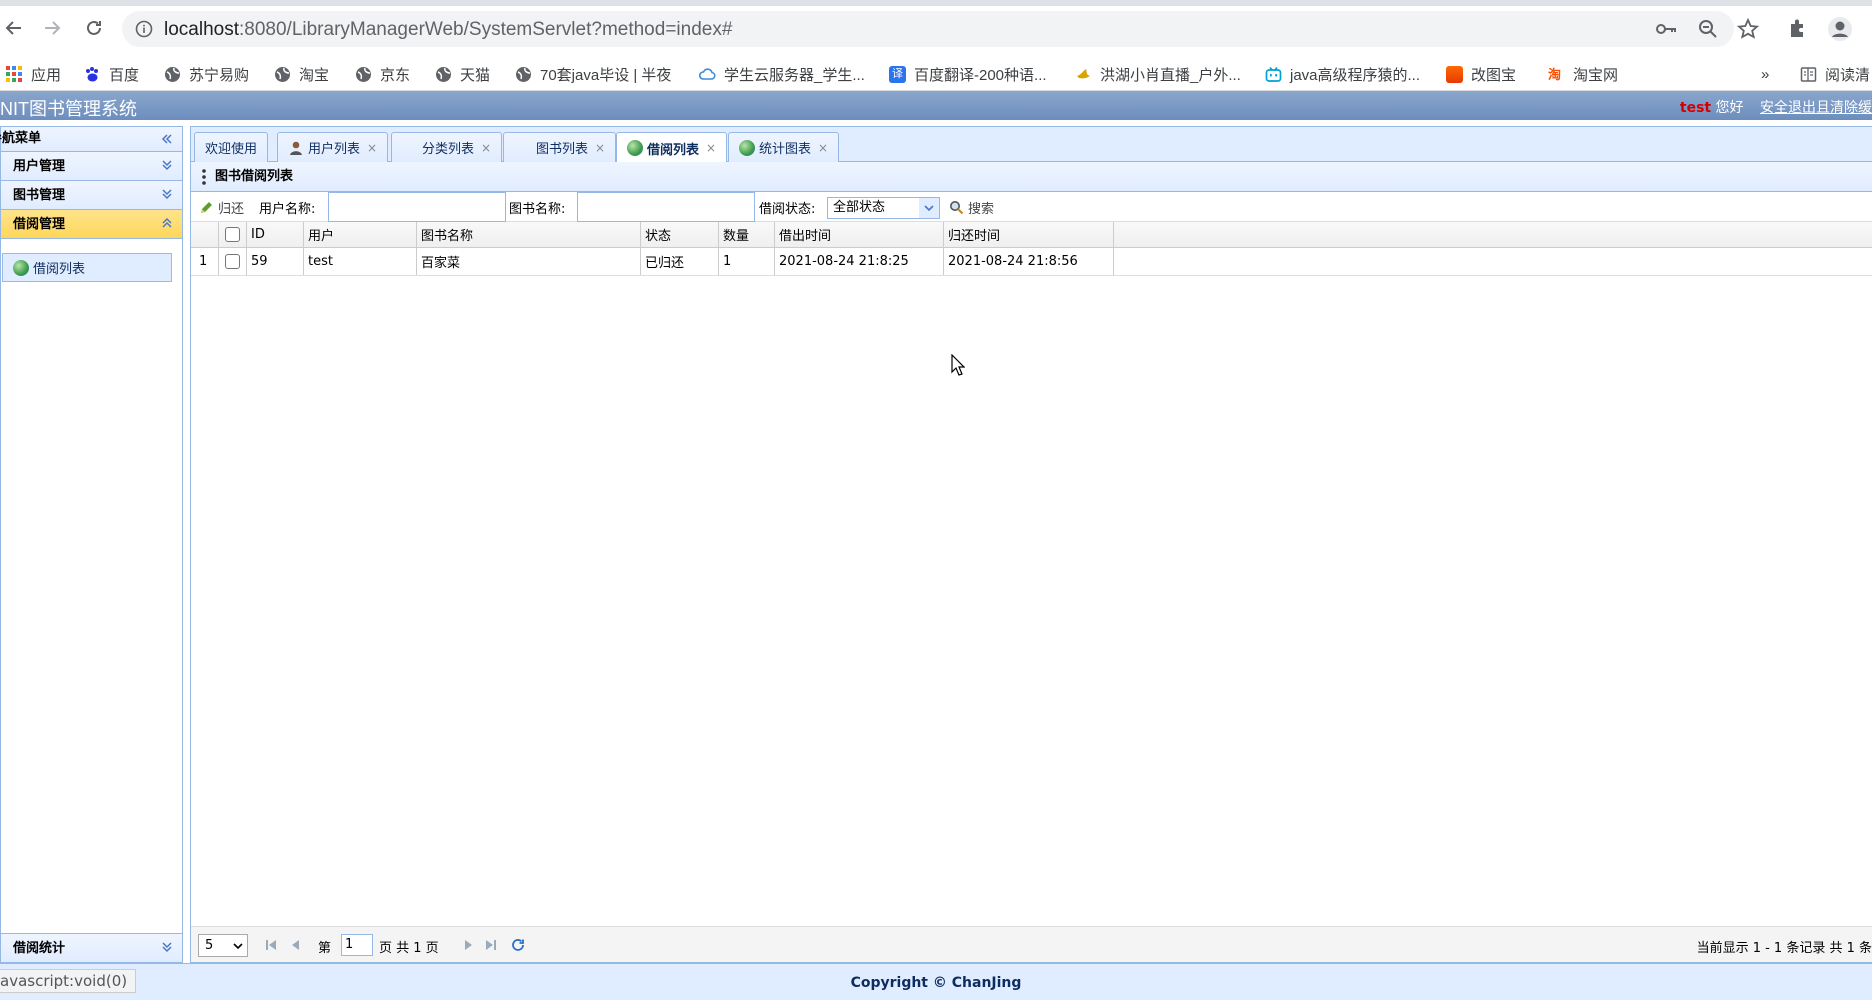  Describe the element at coordinates (232, 234) in the screenshot. I see `select-all-checkbox` at that location.